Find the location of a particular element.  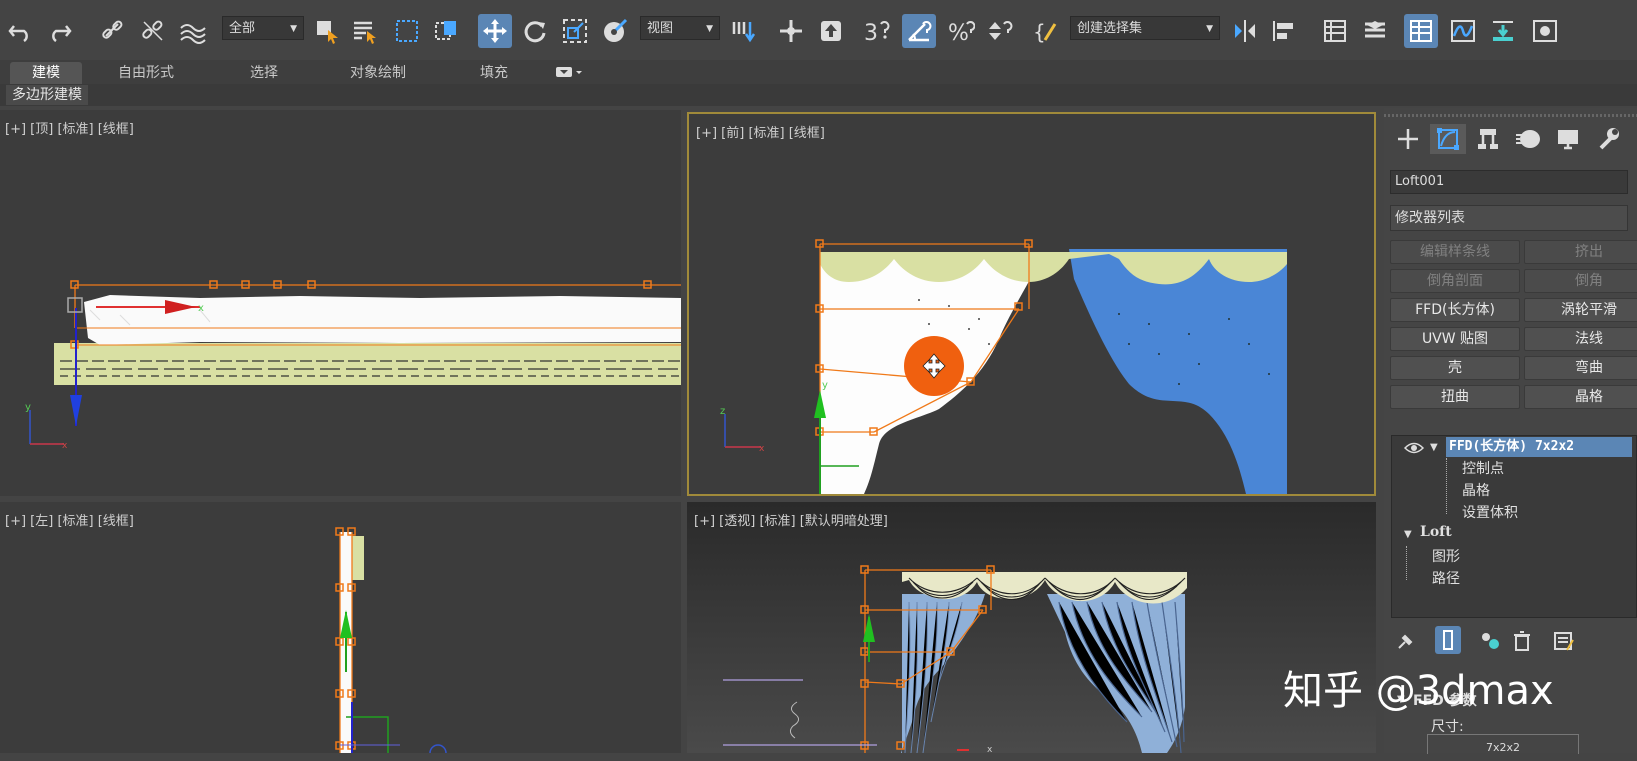

percent-snap-icon: % is located at coordinates (961, 31).